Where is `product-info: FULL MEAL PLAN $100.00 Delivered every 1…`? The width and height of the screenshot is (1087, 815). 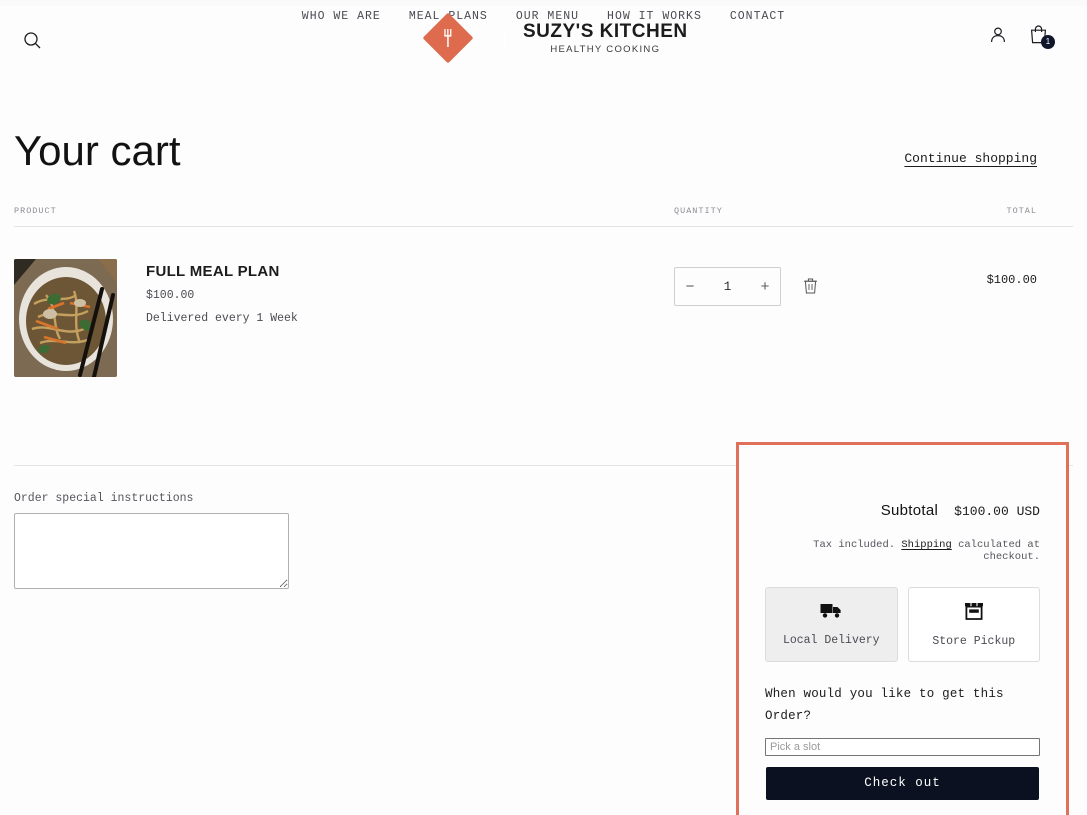 product-info: FULL MEAL PLAN $100.00 Delivered every 1… is located at coordinates (222, 318).